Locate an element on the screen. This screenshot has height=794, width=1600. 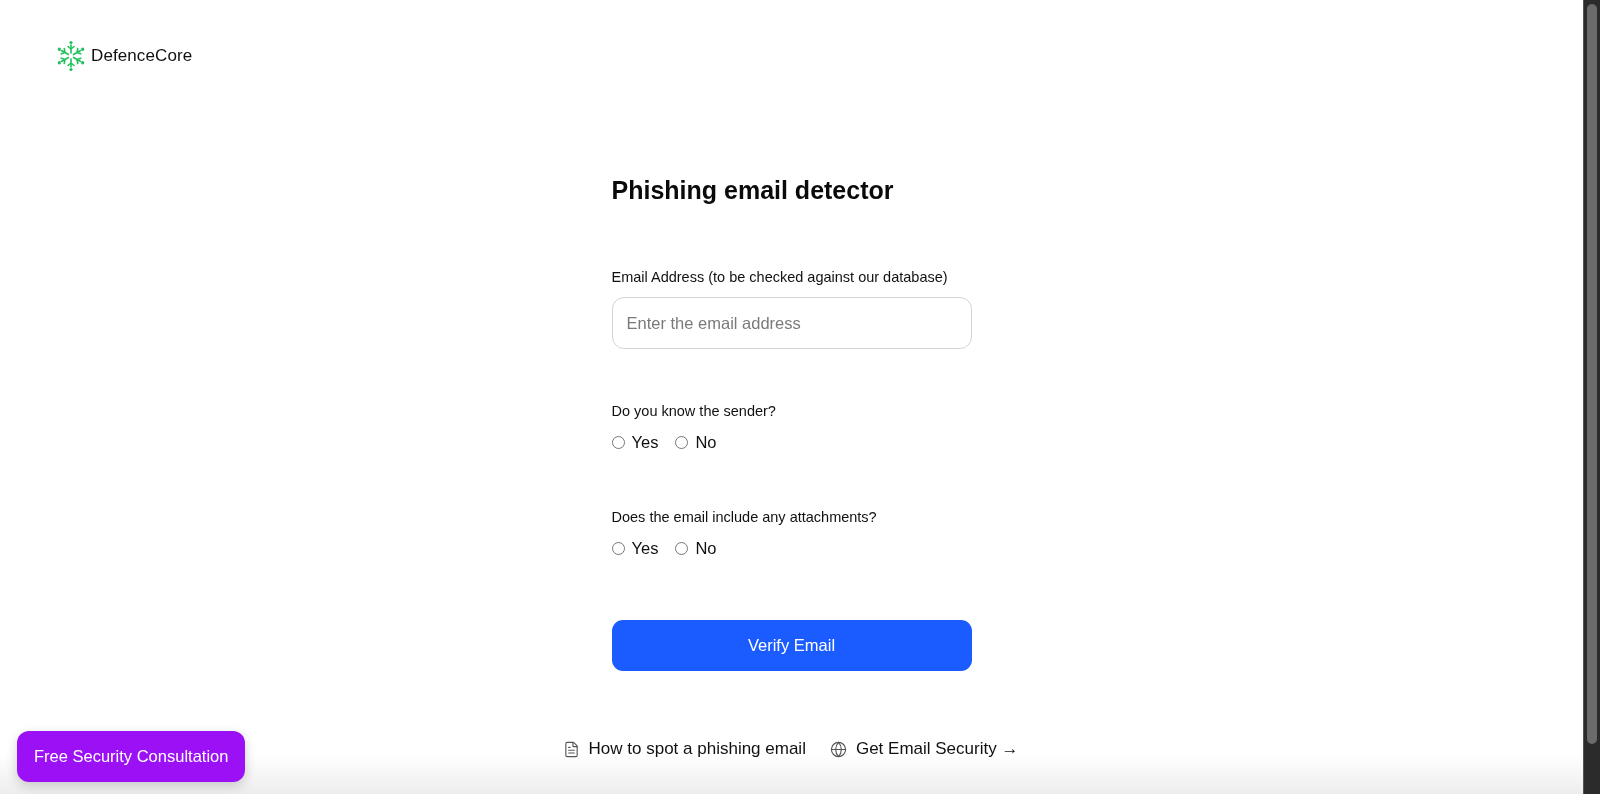
page-title: Phishing email detector is located at coordinates (753, 190).